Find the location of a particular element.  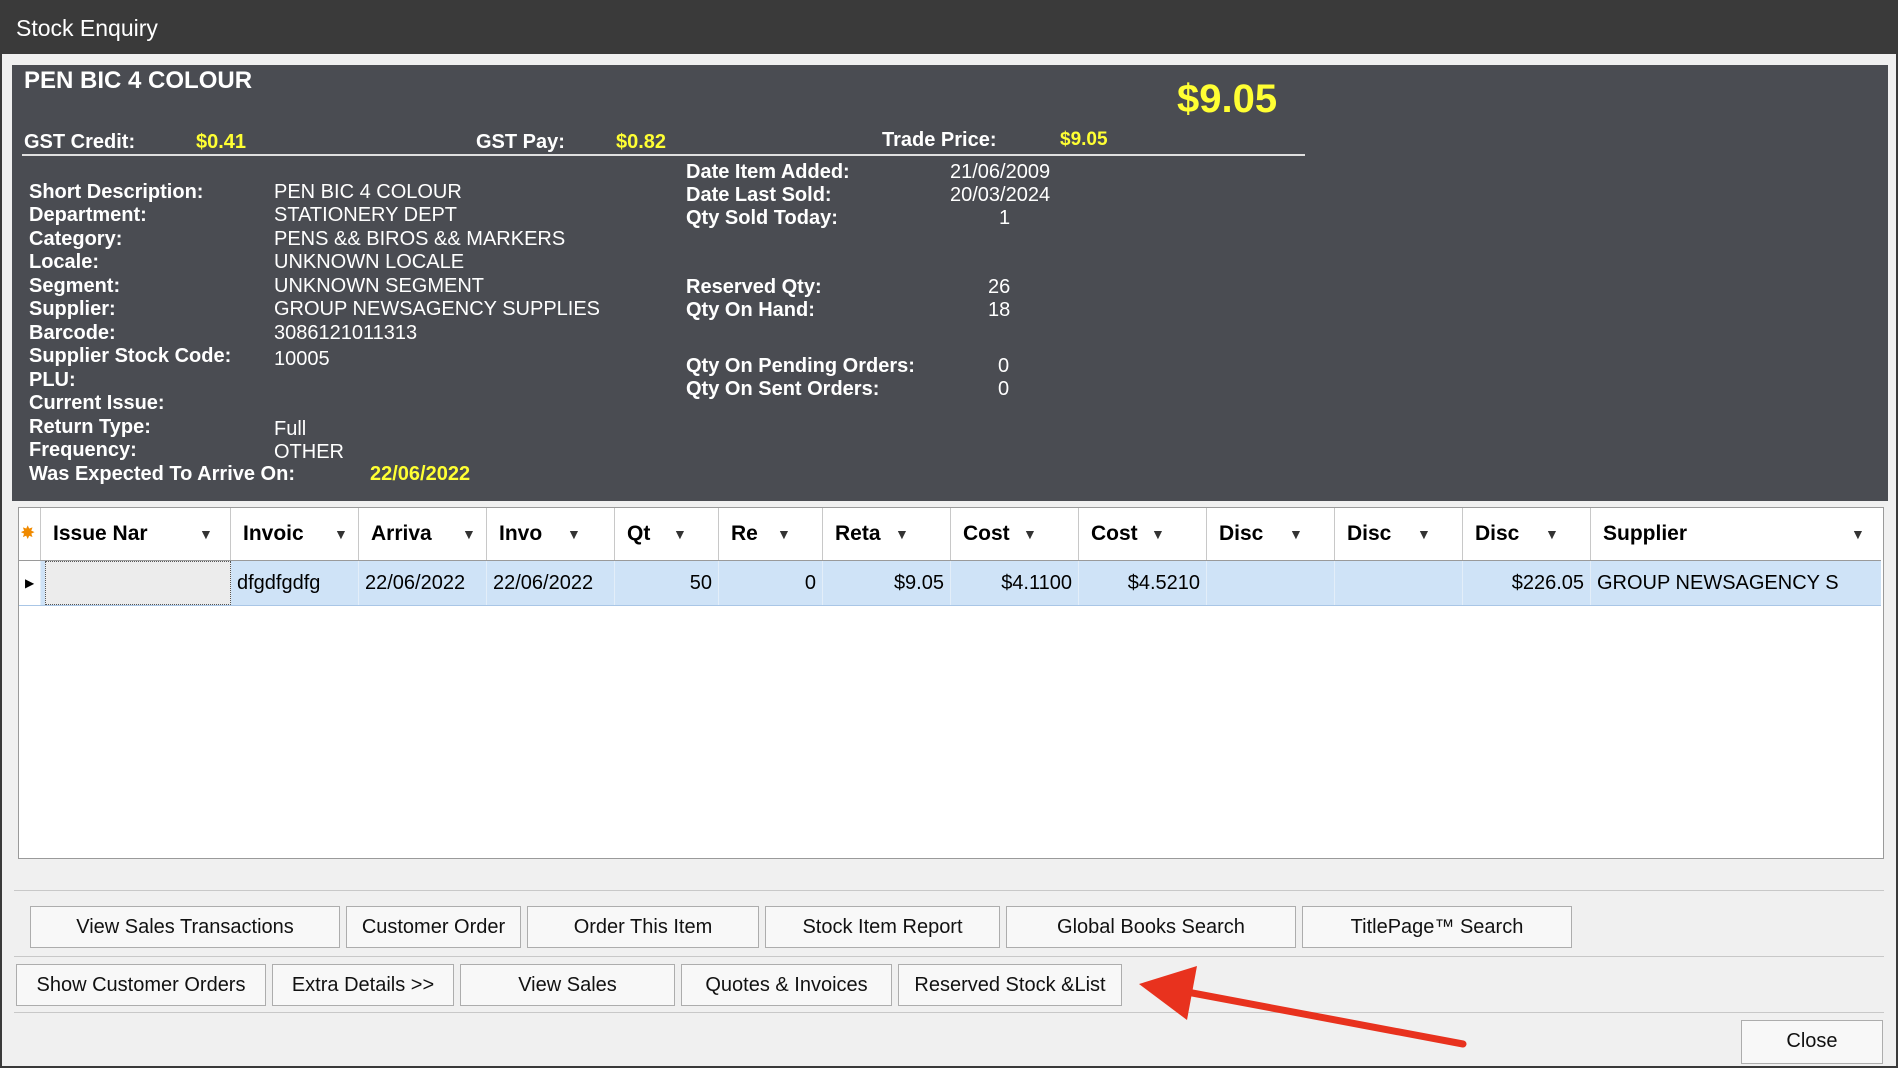

detail-label: Locale: is located at coordinates (64, 262).